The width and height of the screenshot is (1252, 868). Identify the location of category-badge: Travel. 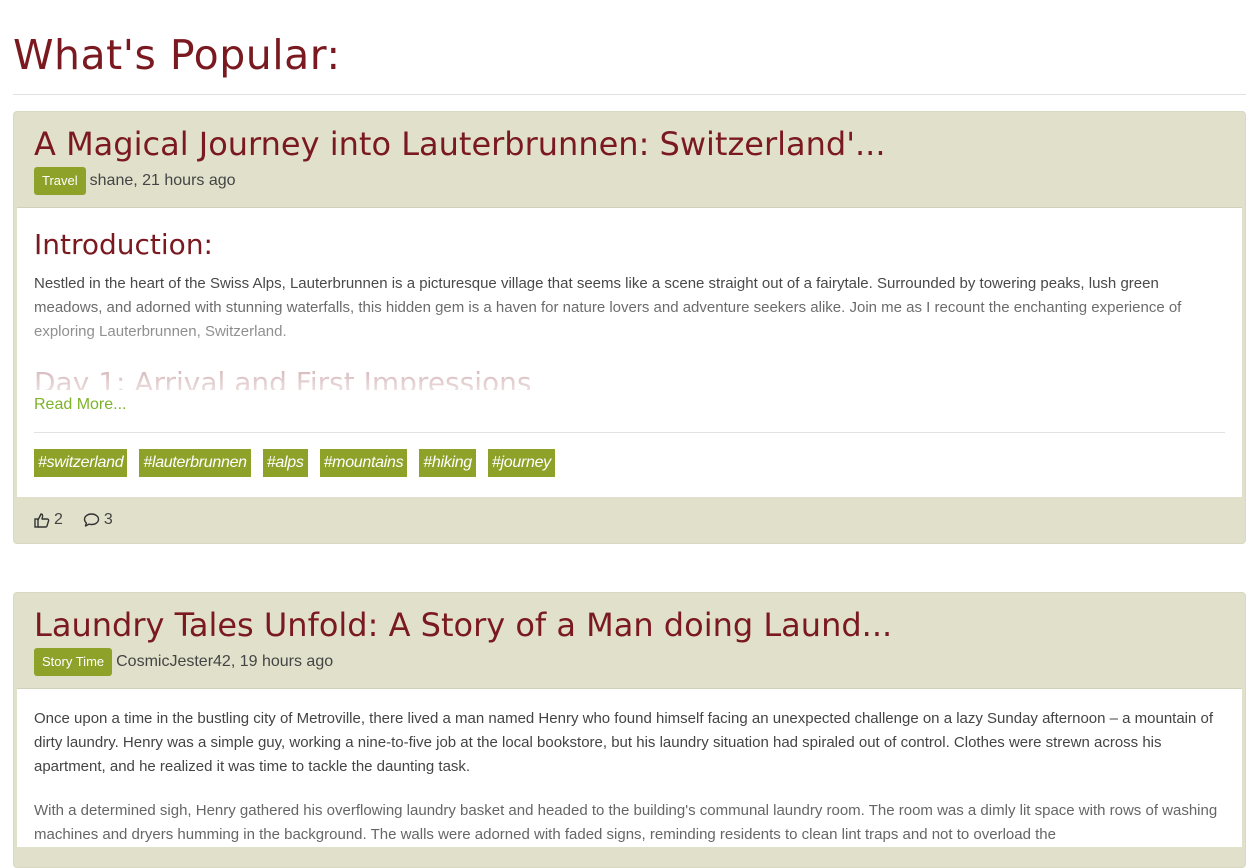
(60, 181).